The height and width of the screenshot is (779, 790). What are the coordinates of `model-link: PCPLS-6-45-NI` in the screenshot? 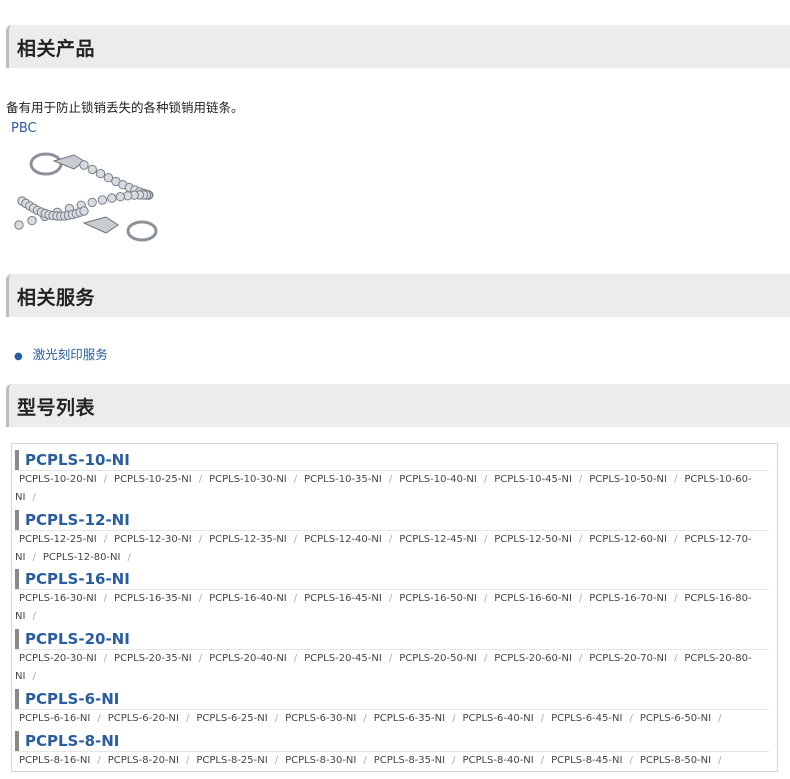 It's located at (586, 718).